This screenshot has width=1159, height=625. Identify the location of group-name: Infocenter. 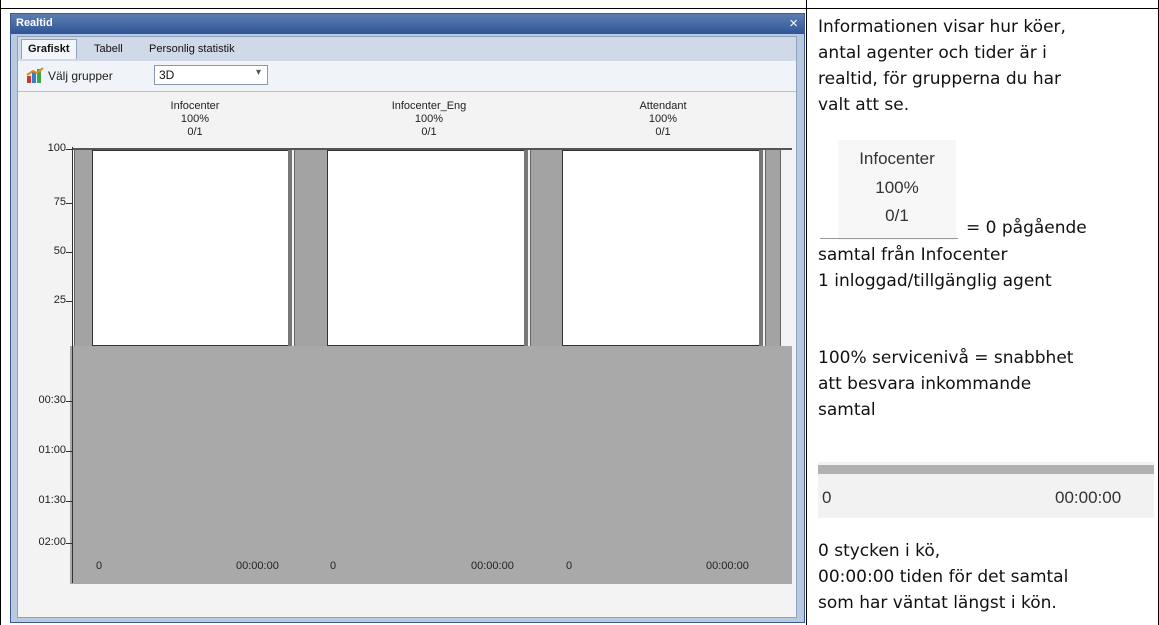
(195, 106).